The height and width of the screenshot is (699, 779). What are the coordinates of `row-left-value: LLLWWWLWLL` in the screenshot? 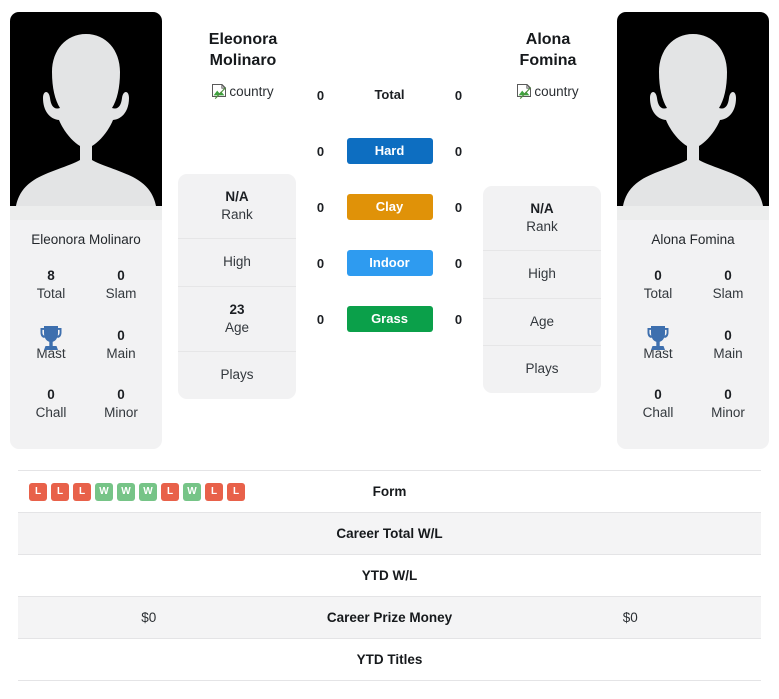 It's located at (149, 491).